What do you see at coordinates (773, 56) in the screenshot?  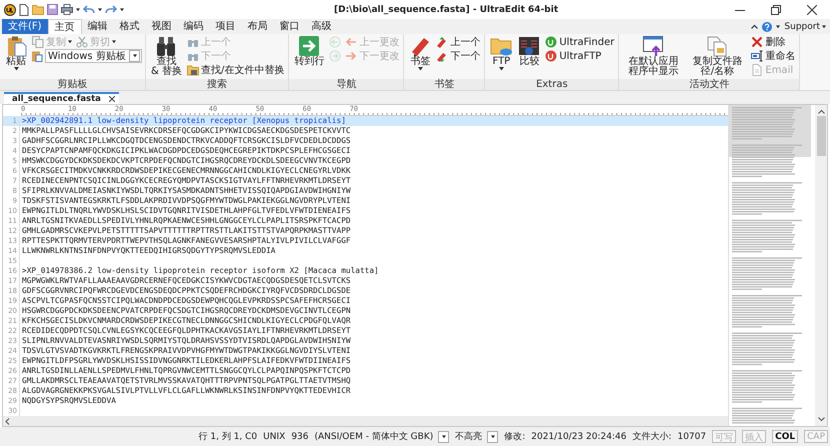 I see `ribbon-button: 重命名` at bounding box center [773, 56].